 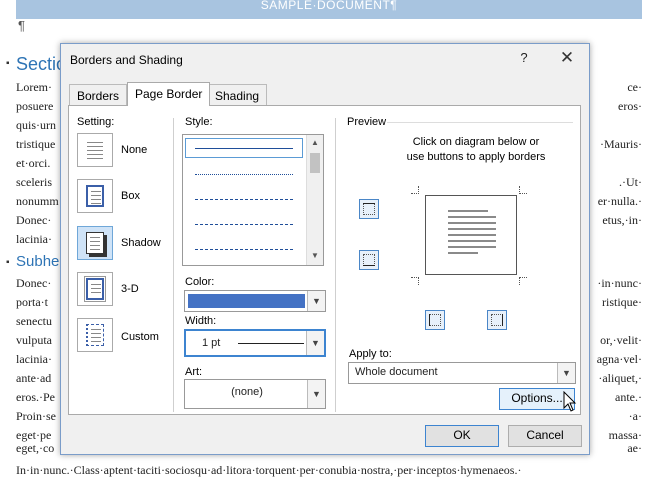 I want to click on color-dropdown: ▼, so click(x=255, y=301).